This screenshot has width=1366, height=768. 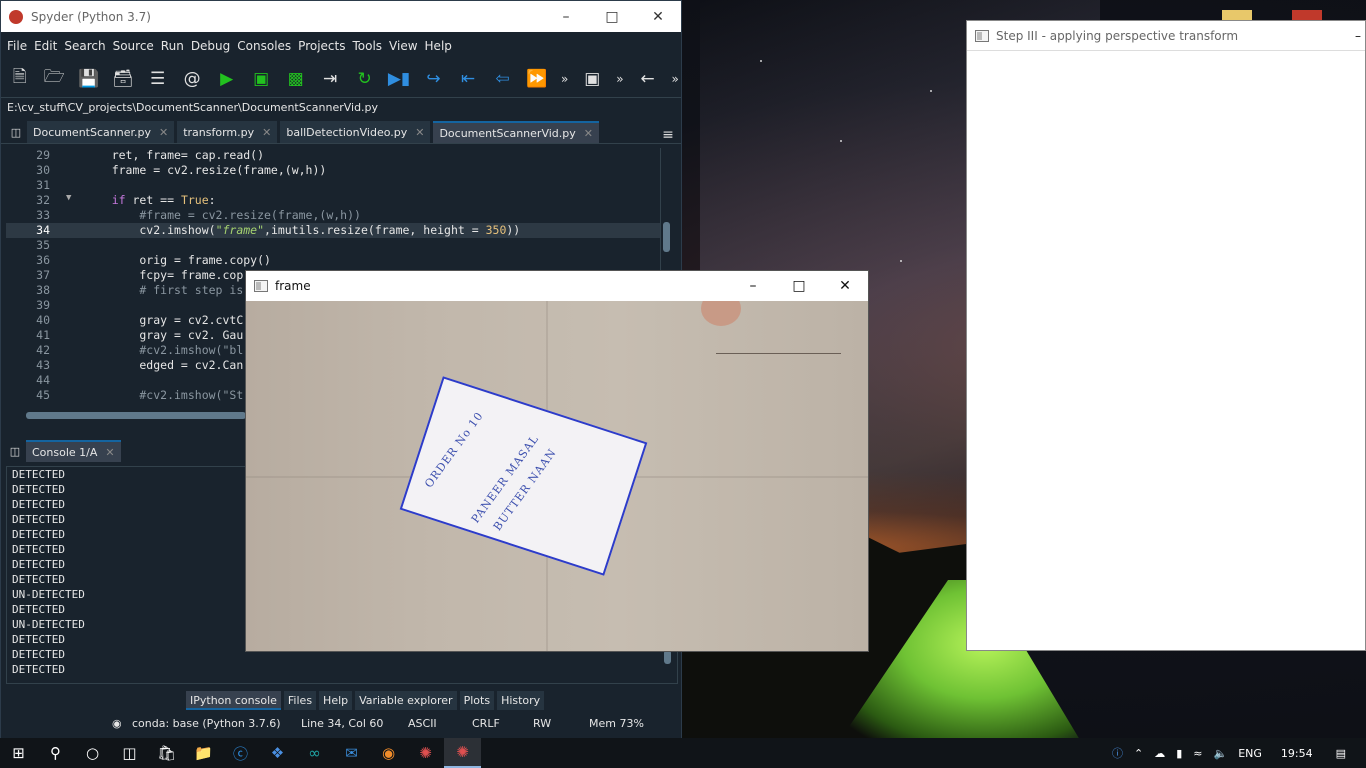 What do you see at coordinates (592, 79) in the screenshot?
I see `maximize-pane-icon: ▣` at bounding box center [592, 79].